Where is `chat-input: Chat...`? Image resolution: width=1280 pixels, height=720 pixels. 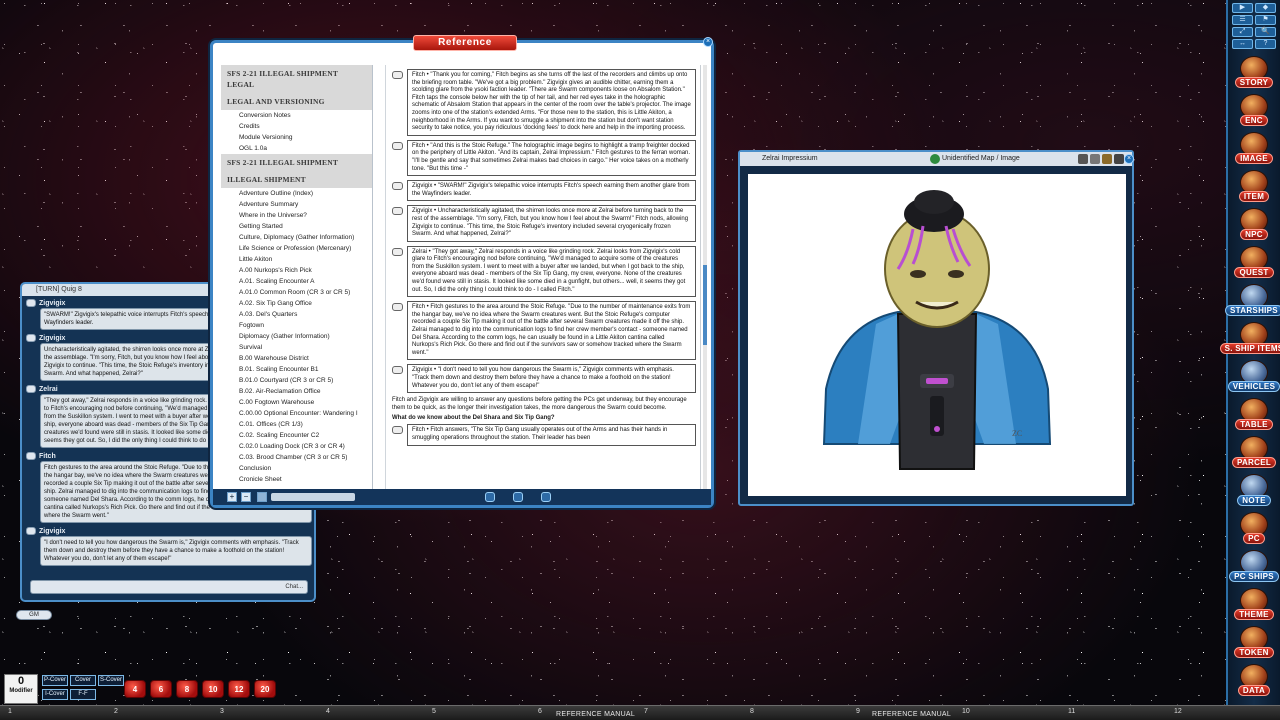 chat-input: Chat... is located at coordinates (169, 587).